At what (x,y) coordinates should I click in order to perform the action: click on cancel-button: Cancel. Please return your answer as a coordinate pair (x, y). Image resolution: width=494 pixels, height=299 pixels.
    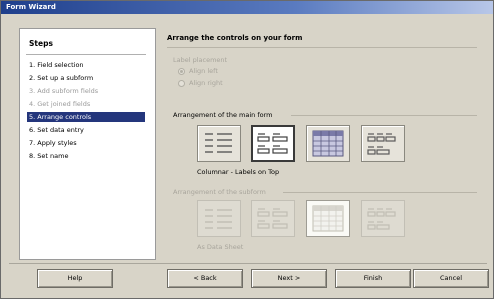
    Looking at the image, I should click on (451, 278).